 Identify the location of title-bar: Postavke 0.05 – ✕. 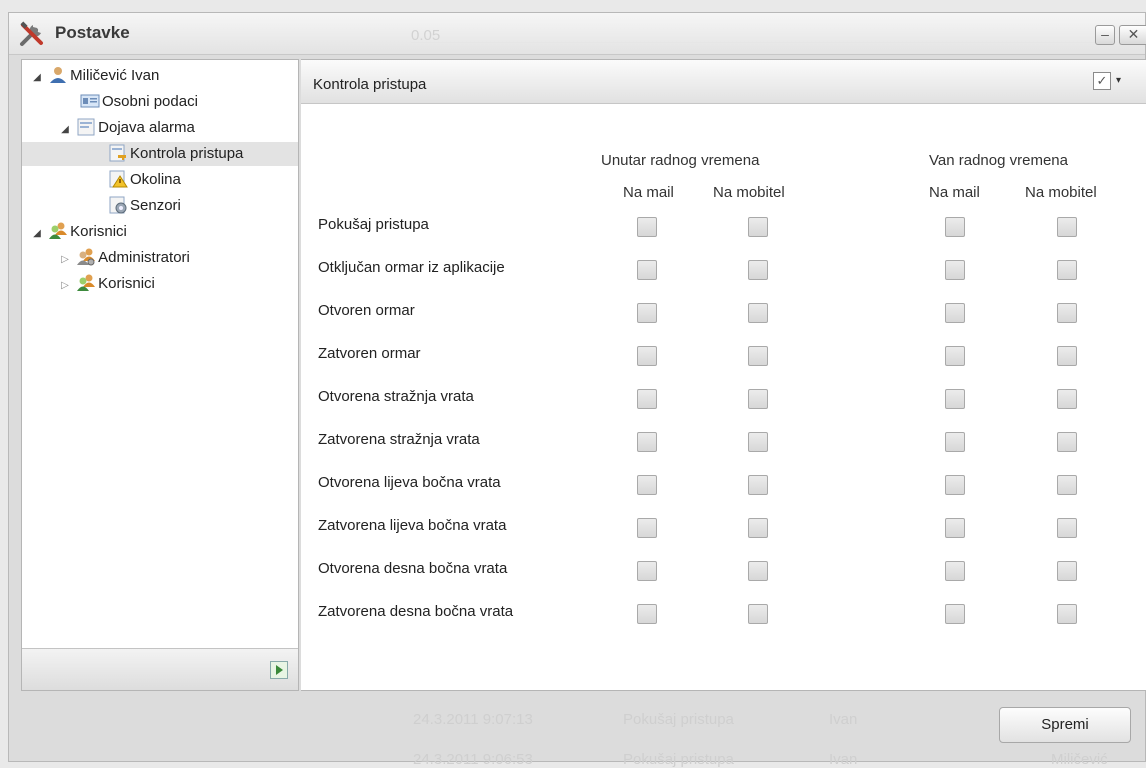
(577, 34).